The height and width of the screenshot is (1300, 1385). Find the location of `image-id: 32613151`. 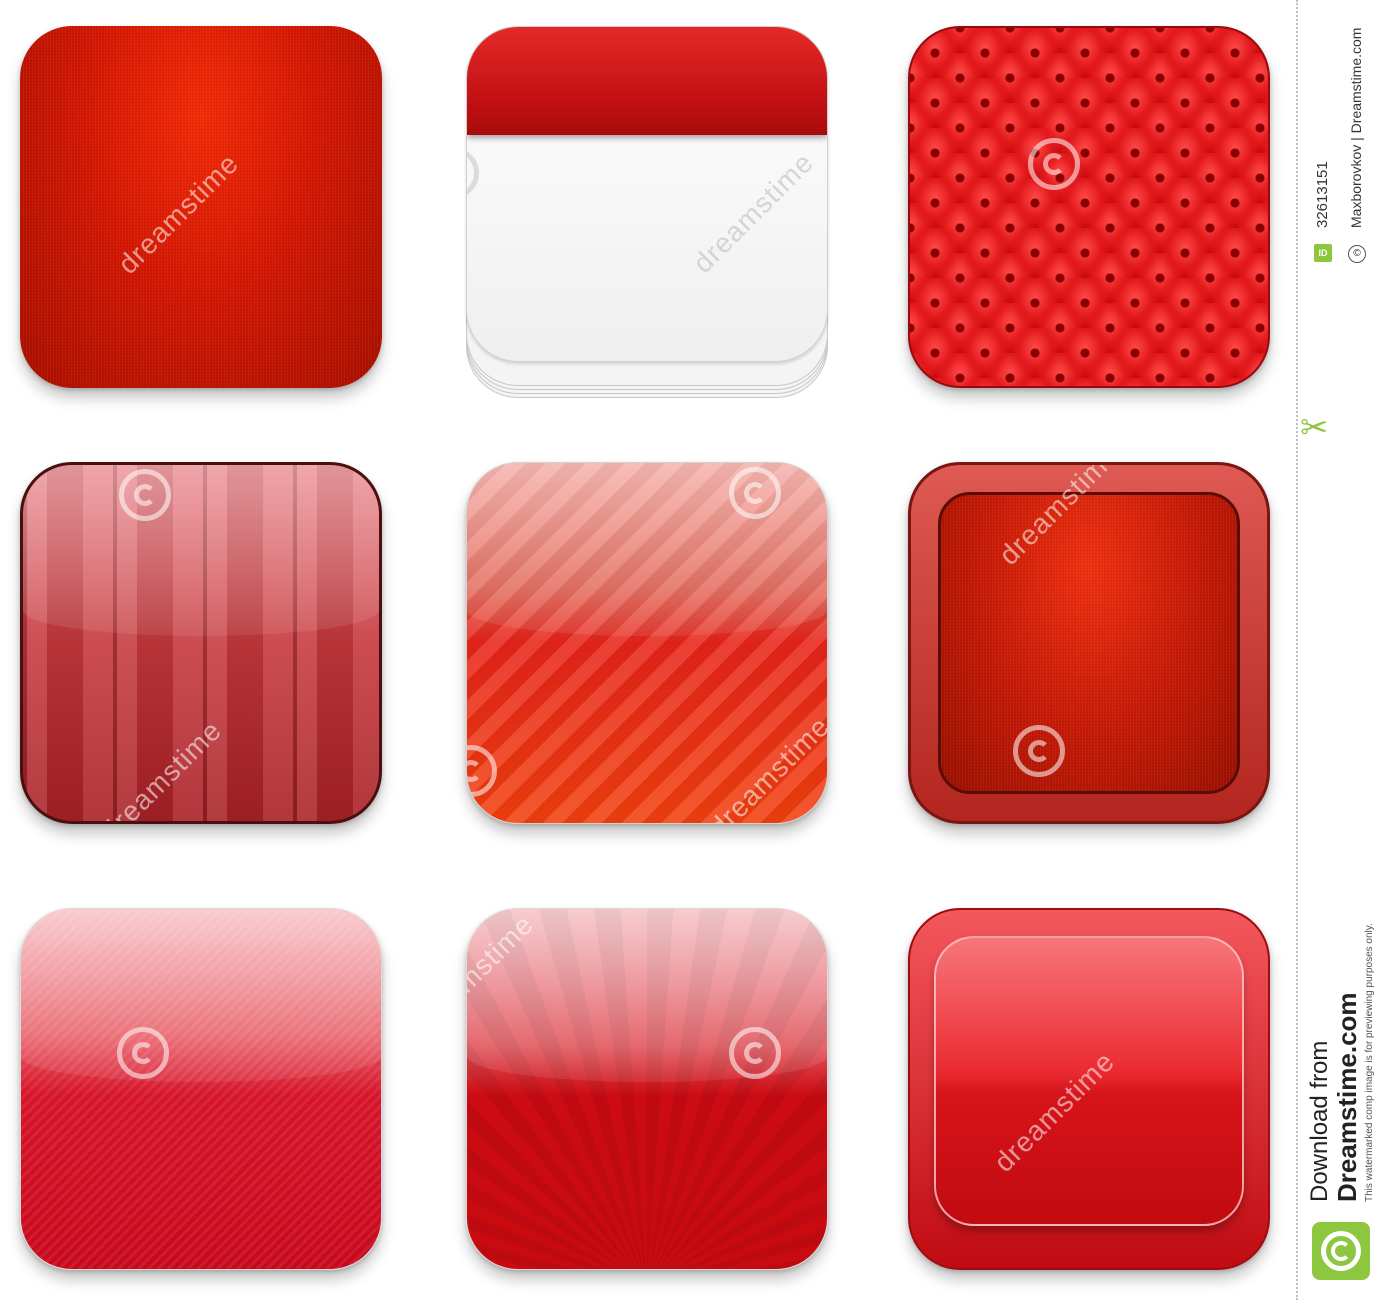

image-id: 32613151 is located at coordinates (1322, 194).